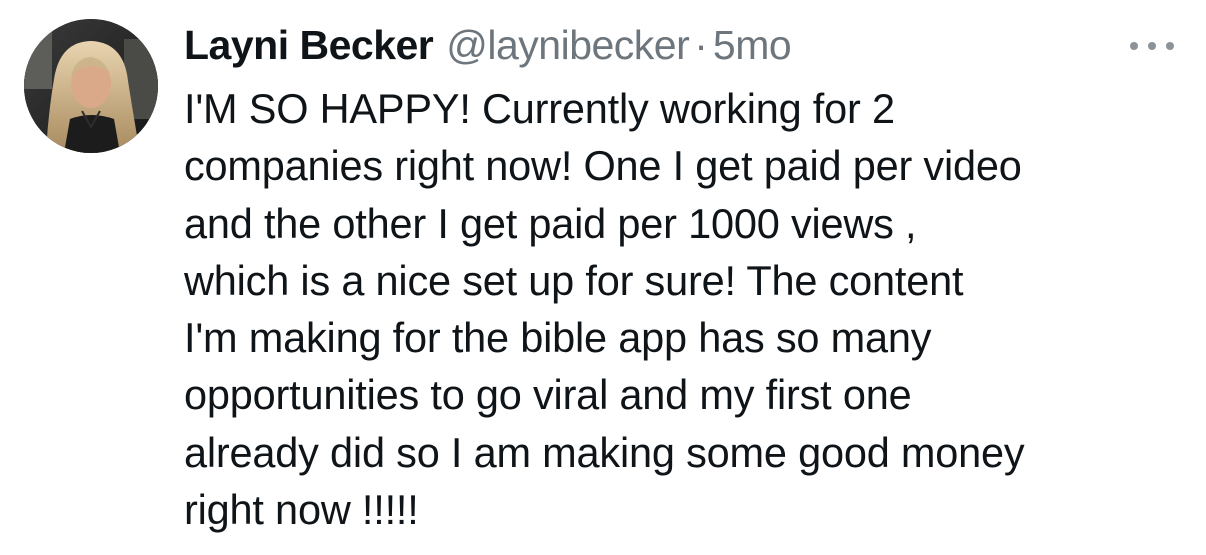 This screenshot has width=1206, height=555. I want to click on avatar-photo-icon, so click(91, 86).